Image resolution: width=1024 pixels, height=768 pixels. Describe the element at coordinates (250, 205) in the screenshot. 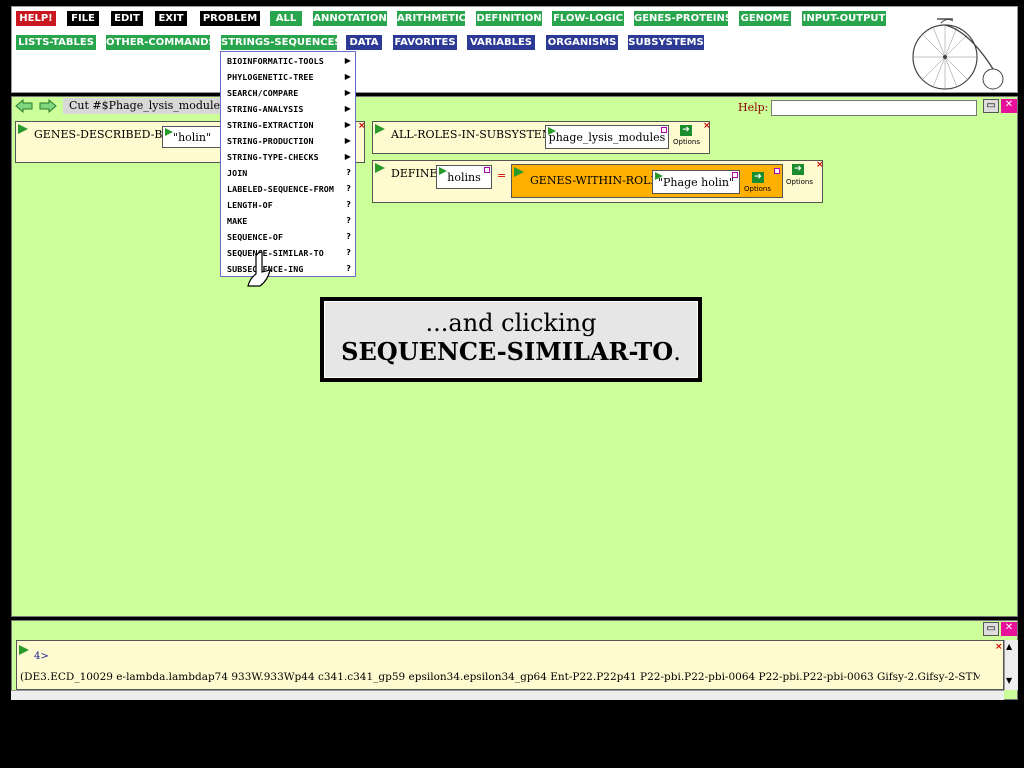

I see `dropdown-item-label: LENGTH-OF` at that location.